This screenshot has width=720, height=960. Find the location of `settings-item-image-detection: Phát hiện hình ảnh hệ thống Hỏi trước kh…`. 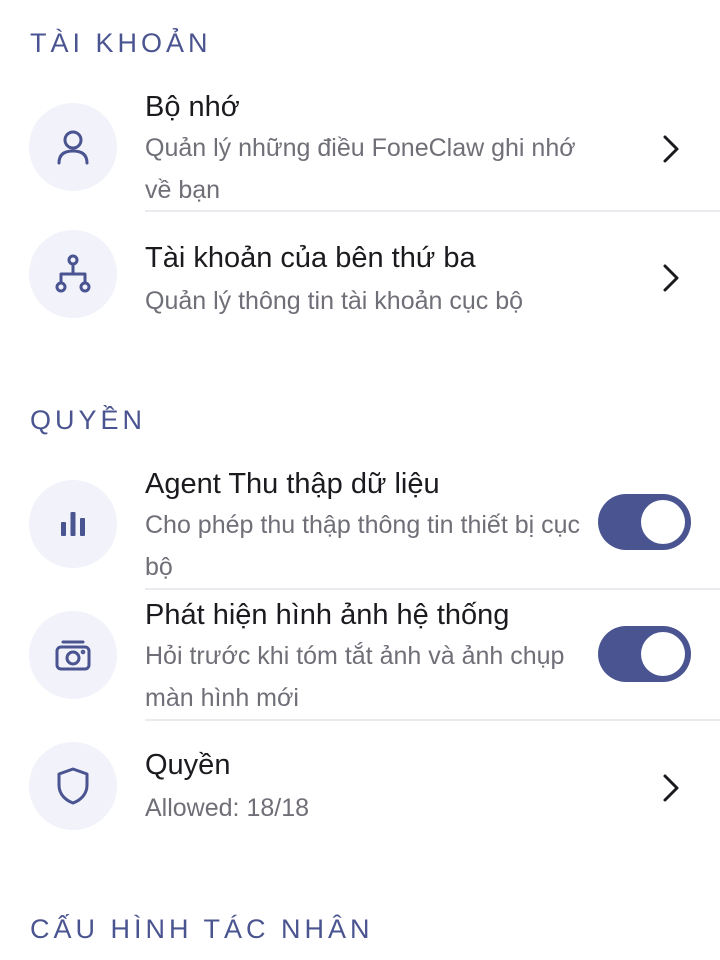

settings-item-image-detection: Phát hiện hình ảnh hệ thống Hỏi trước kh… is located at coordinates (360, 655).